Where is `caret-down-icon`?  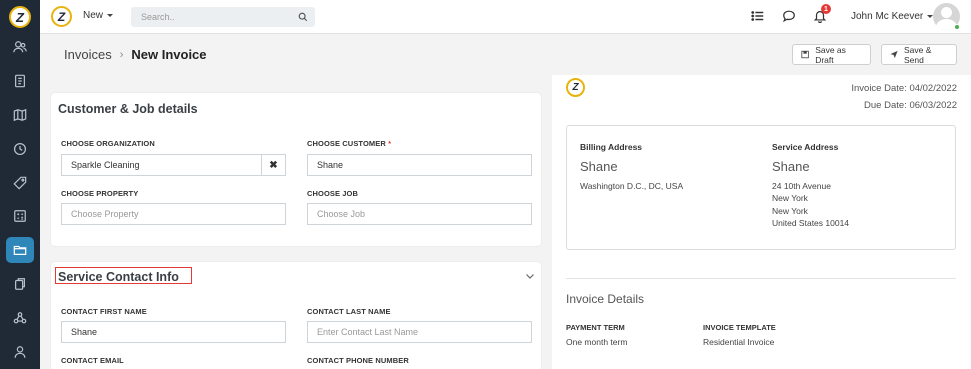
caret-down-icon is located at coordinates (110, 15).